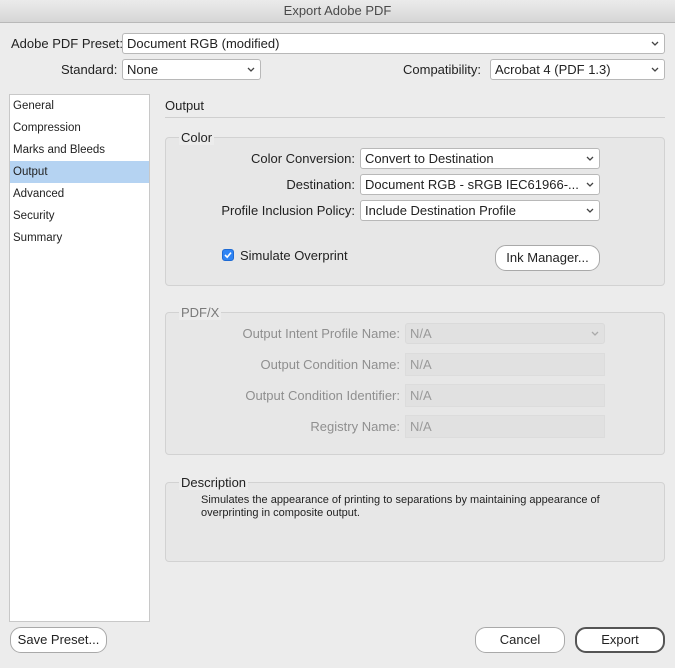  What do you see at coordinates (442, 69) in the screenshot?
I see `compatibility-label: Compatibility:` at bounding box center [442, 69].